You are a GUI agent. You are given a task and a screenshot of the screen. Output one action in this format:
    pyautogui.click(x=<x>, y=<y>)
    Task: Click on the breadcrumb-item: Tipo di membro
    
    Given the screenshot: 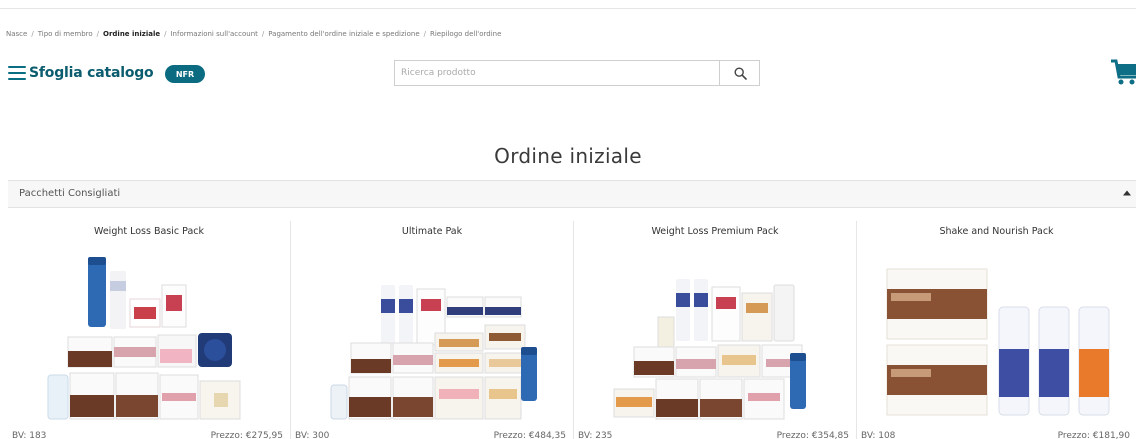 What is the action you would take?
    pyautogui.click(x=65, y=34)
    